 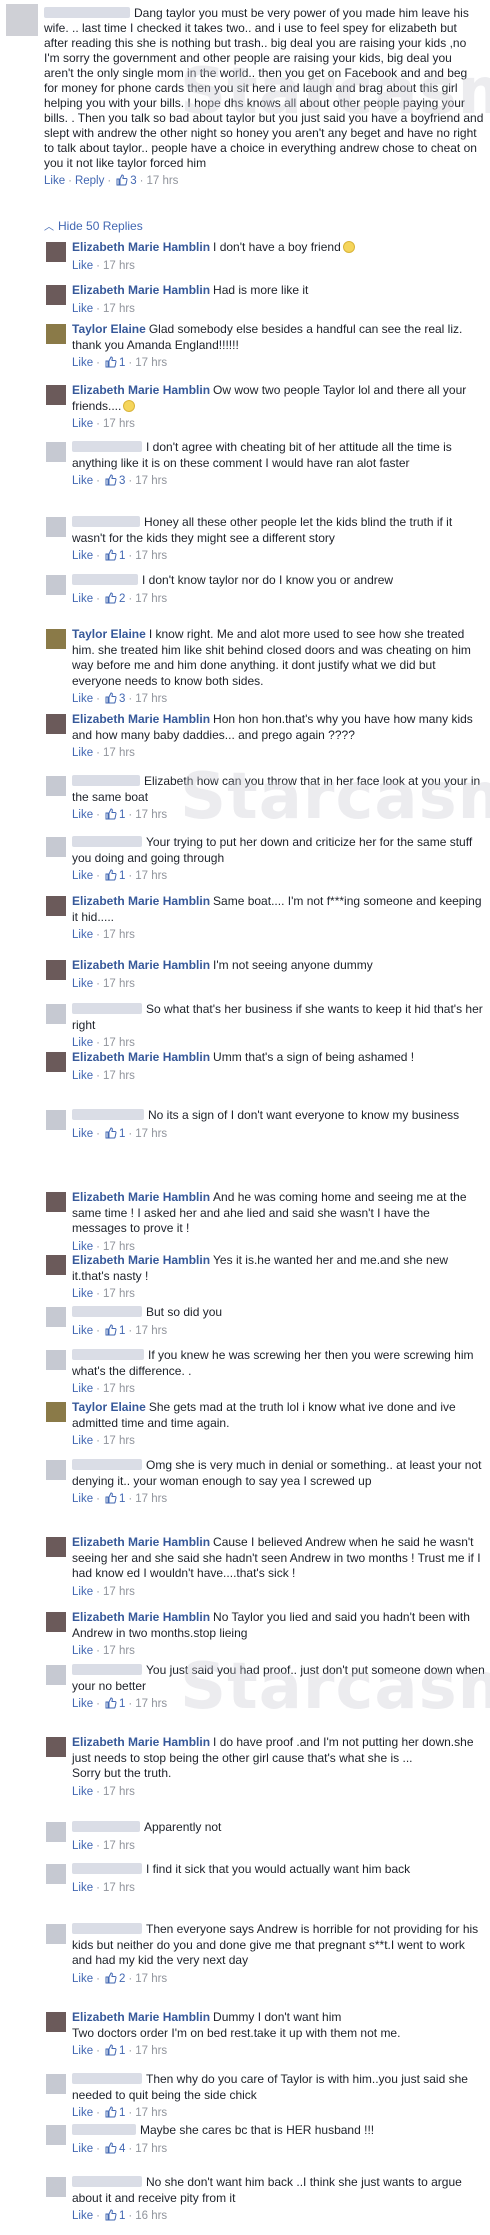 I want to click on like-count: 4, so click(x=122, y=2149).